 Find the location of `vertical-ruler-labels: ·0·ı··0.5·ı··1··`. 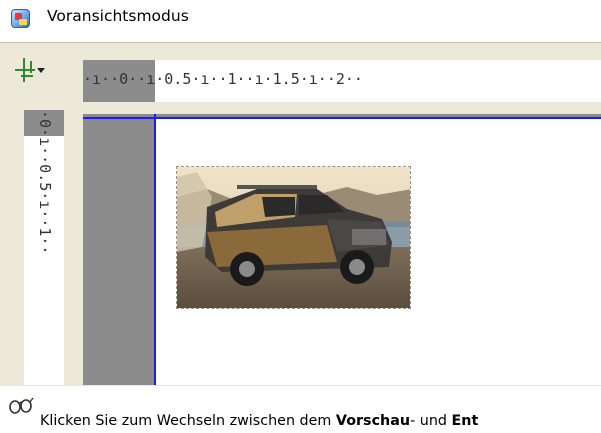

vertical-ruler-labels: ·0·ı··0.5·ı··1·· is located at coordinates (45, 182).